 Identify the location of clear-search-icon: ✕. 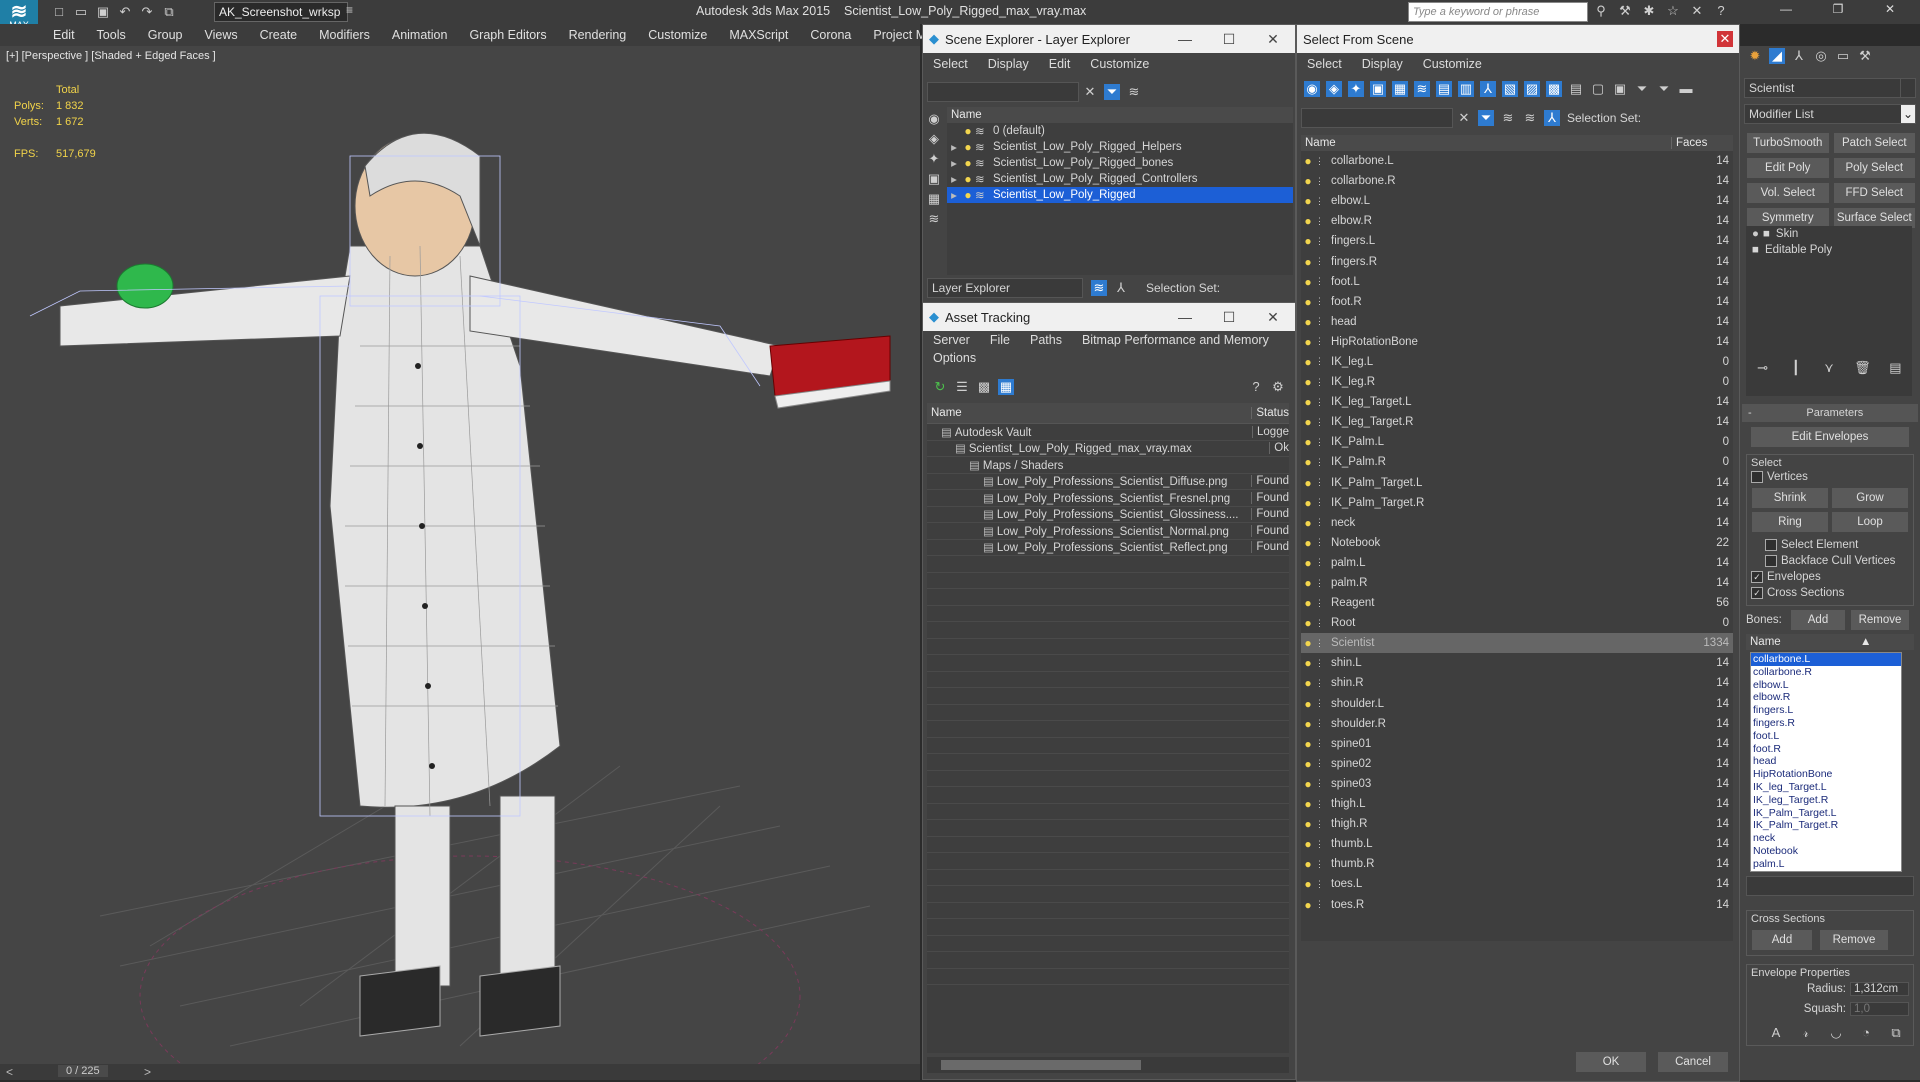
(1090, 92).